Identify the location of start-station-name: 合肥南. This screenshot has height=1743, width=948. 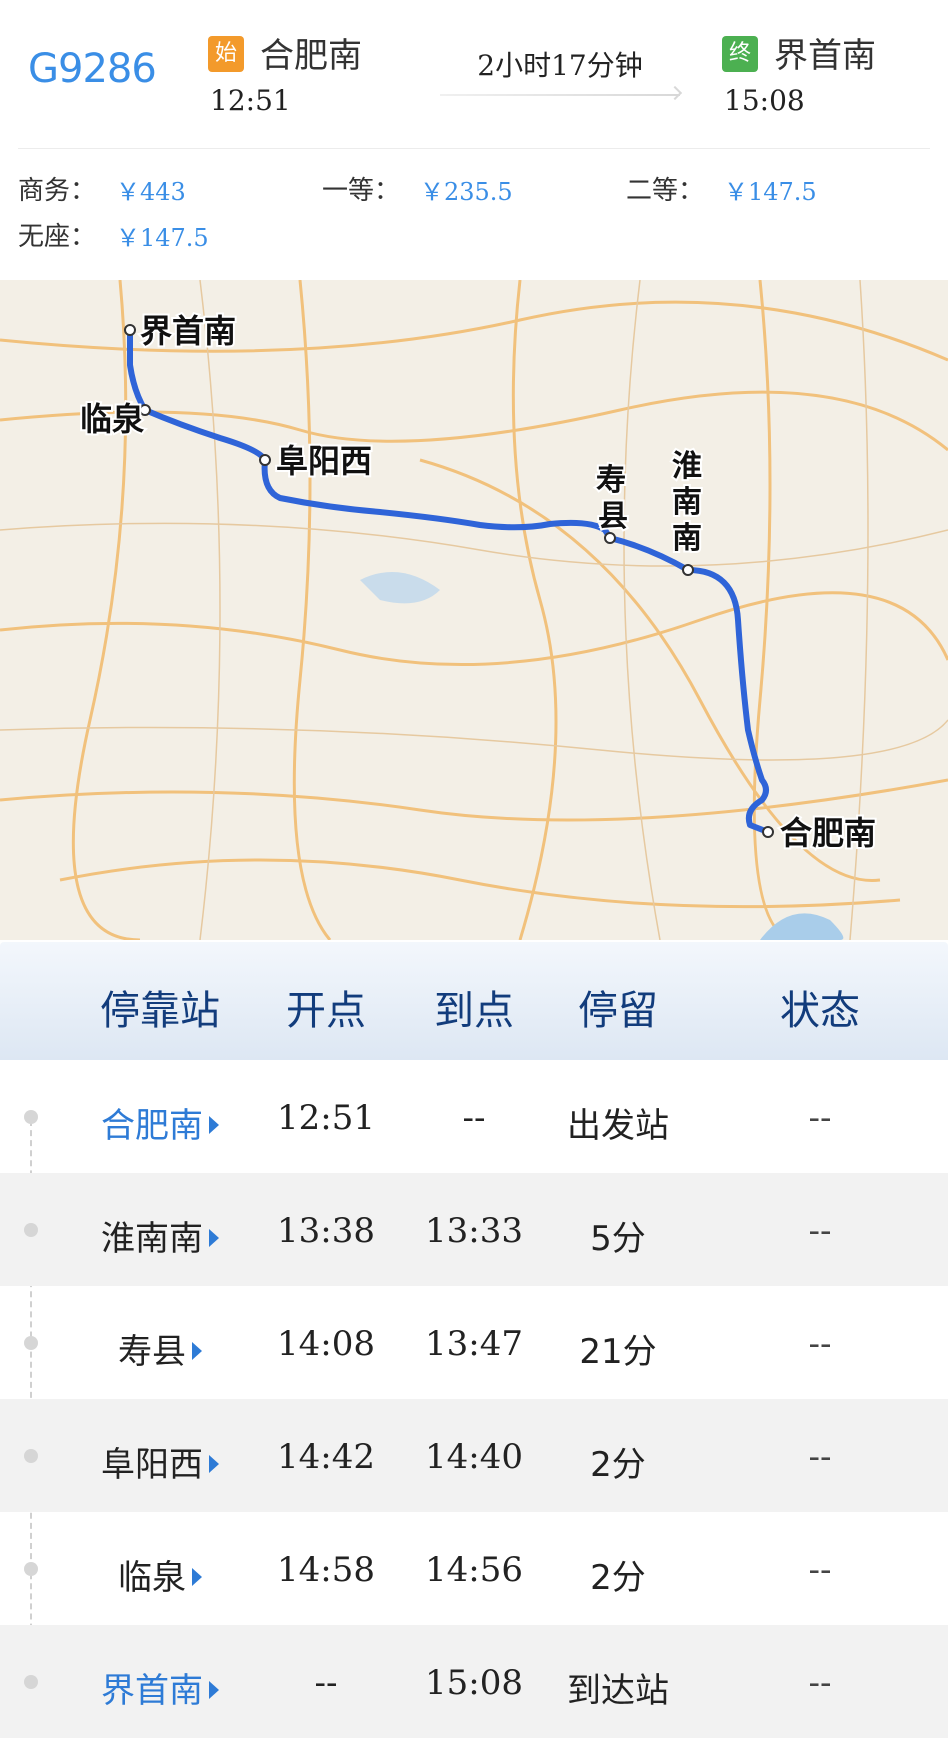
(311, 56).